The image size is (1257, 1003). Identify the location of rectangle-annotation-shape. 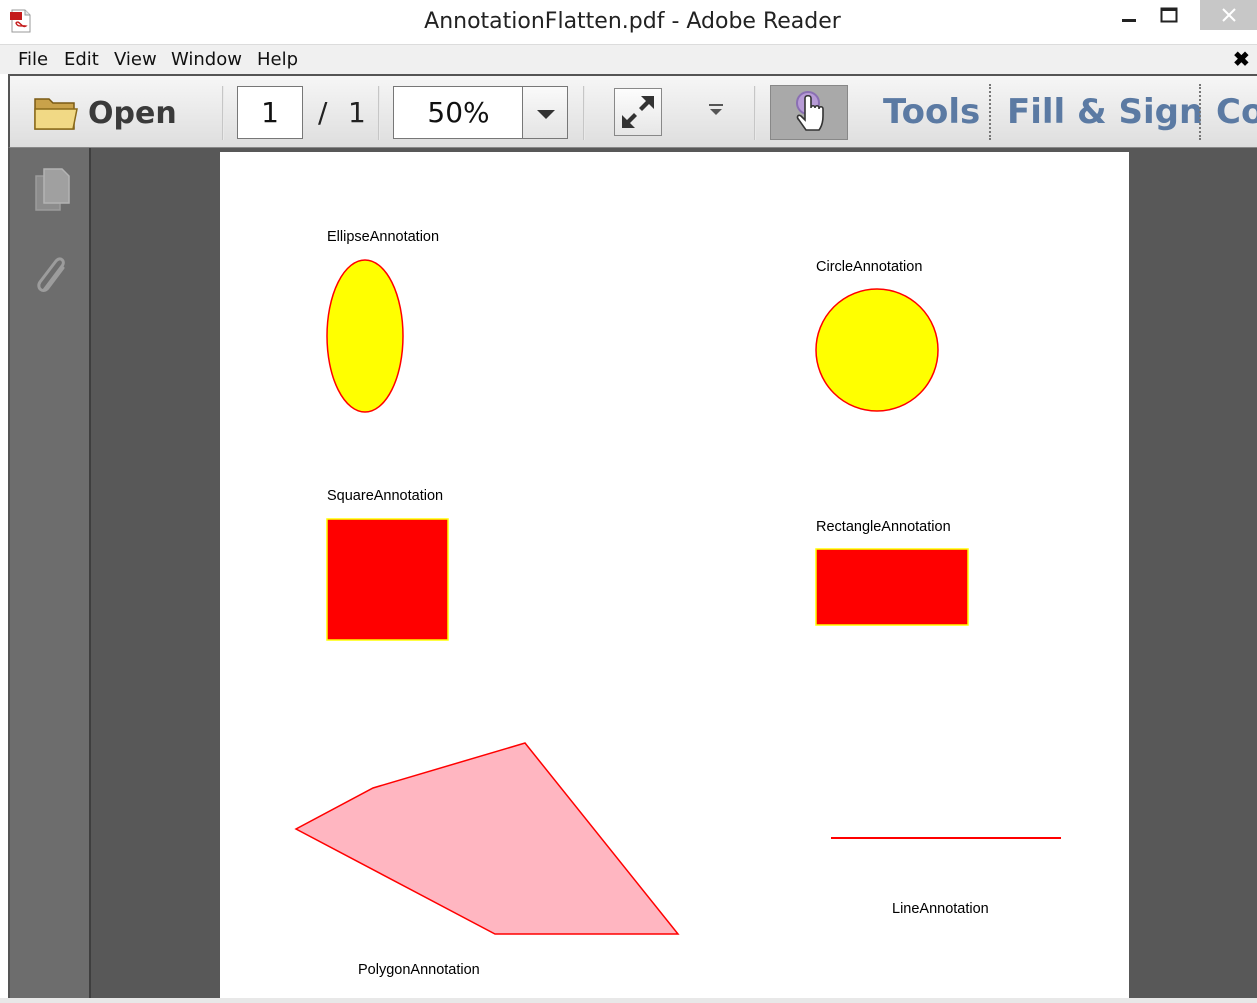
(892, 587).